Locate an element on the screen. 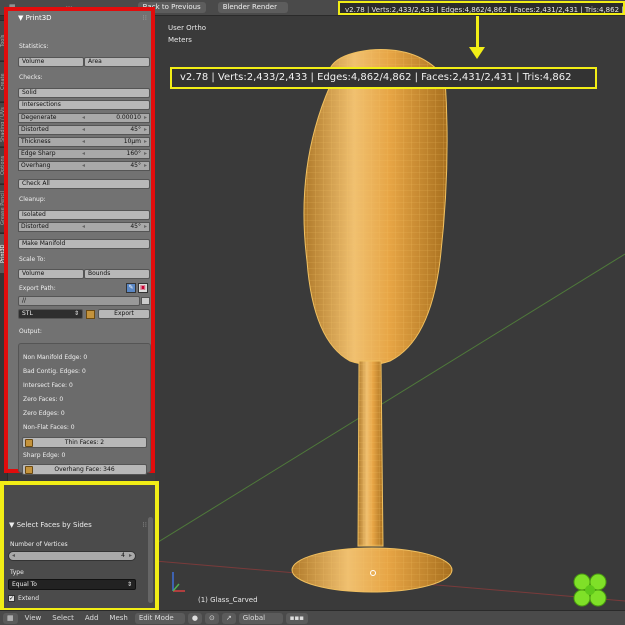  export-path-label: Export Path: is located at coordinates (37, 288).